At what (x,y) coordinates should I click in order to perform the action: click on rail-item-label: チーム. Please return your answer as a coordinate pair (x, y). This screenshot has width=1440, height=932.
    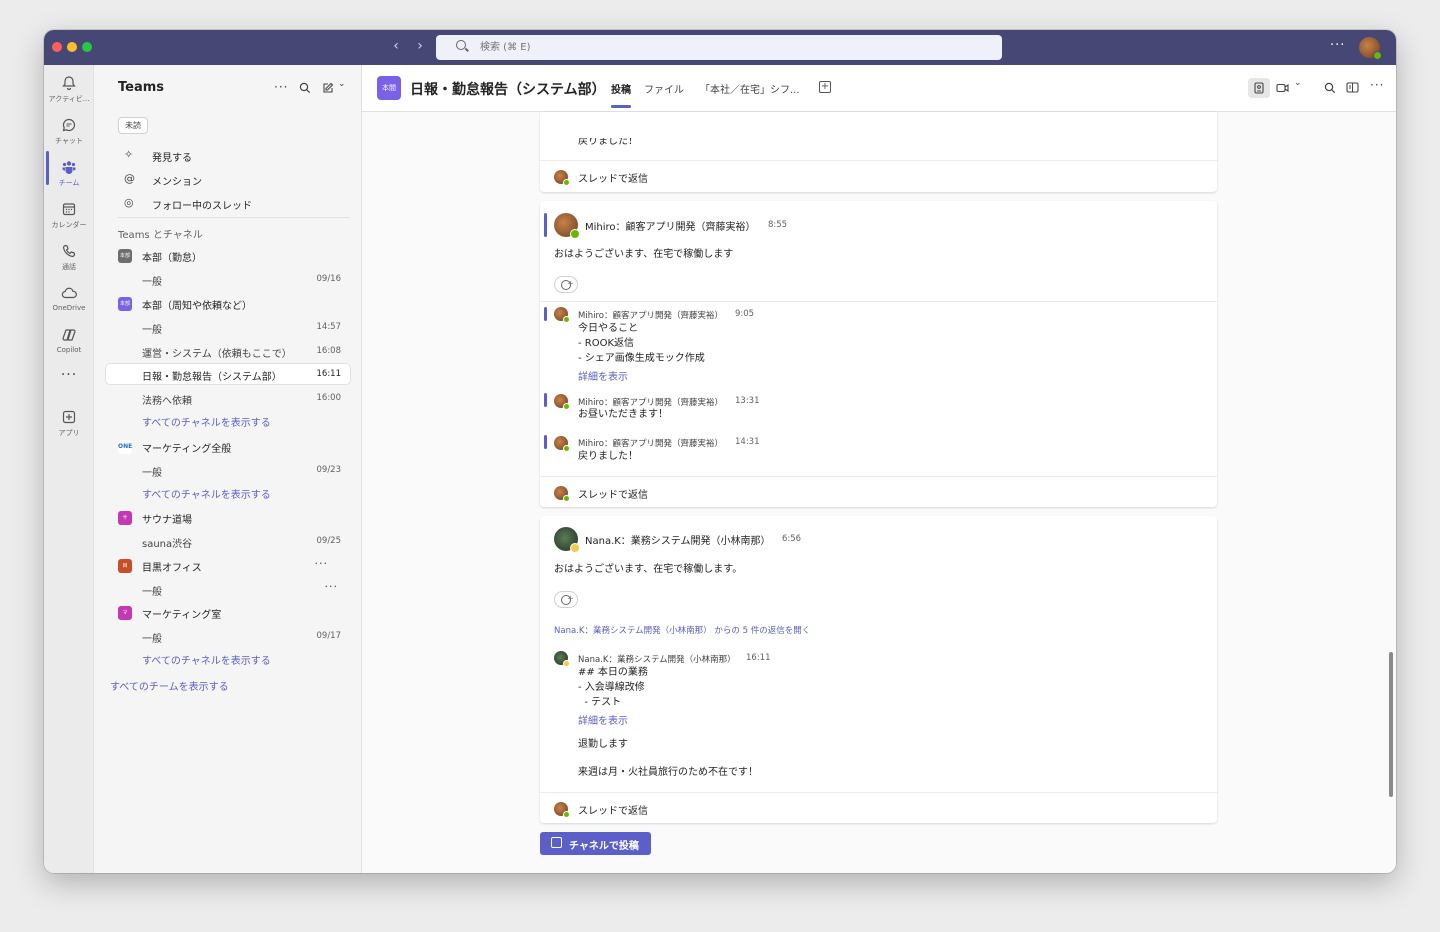
    Looking at the image, I should click on (69, 183).